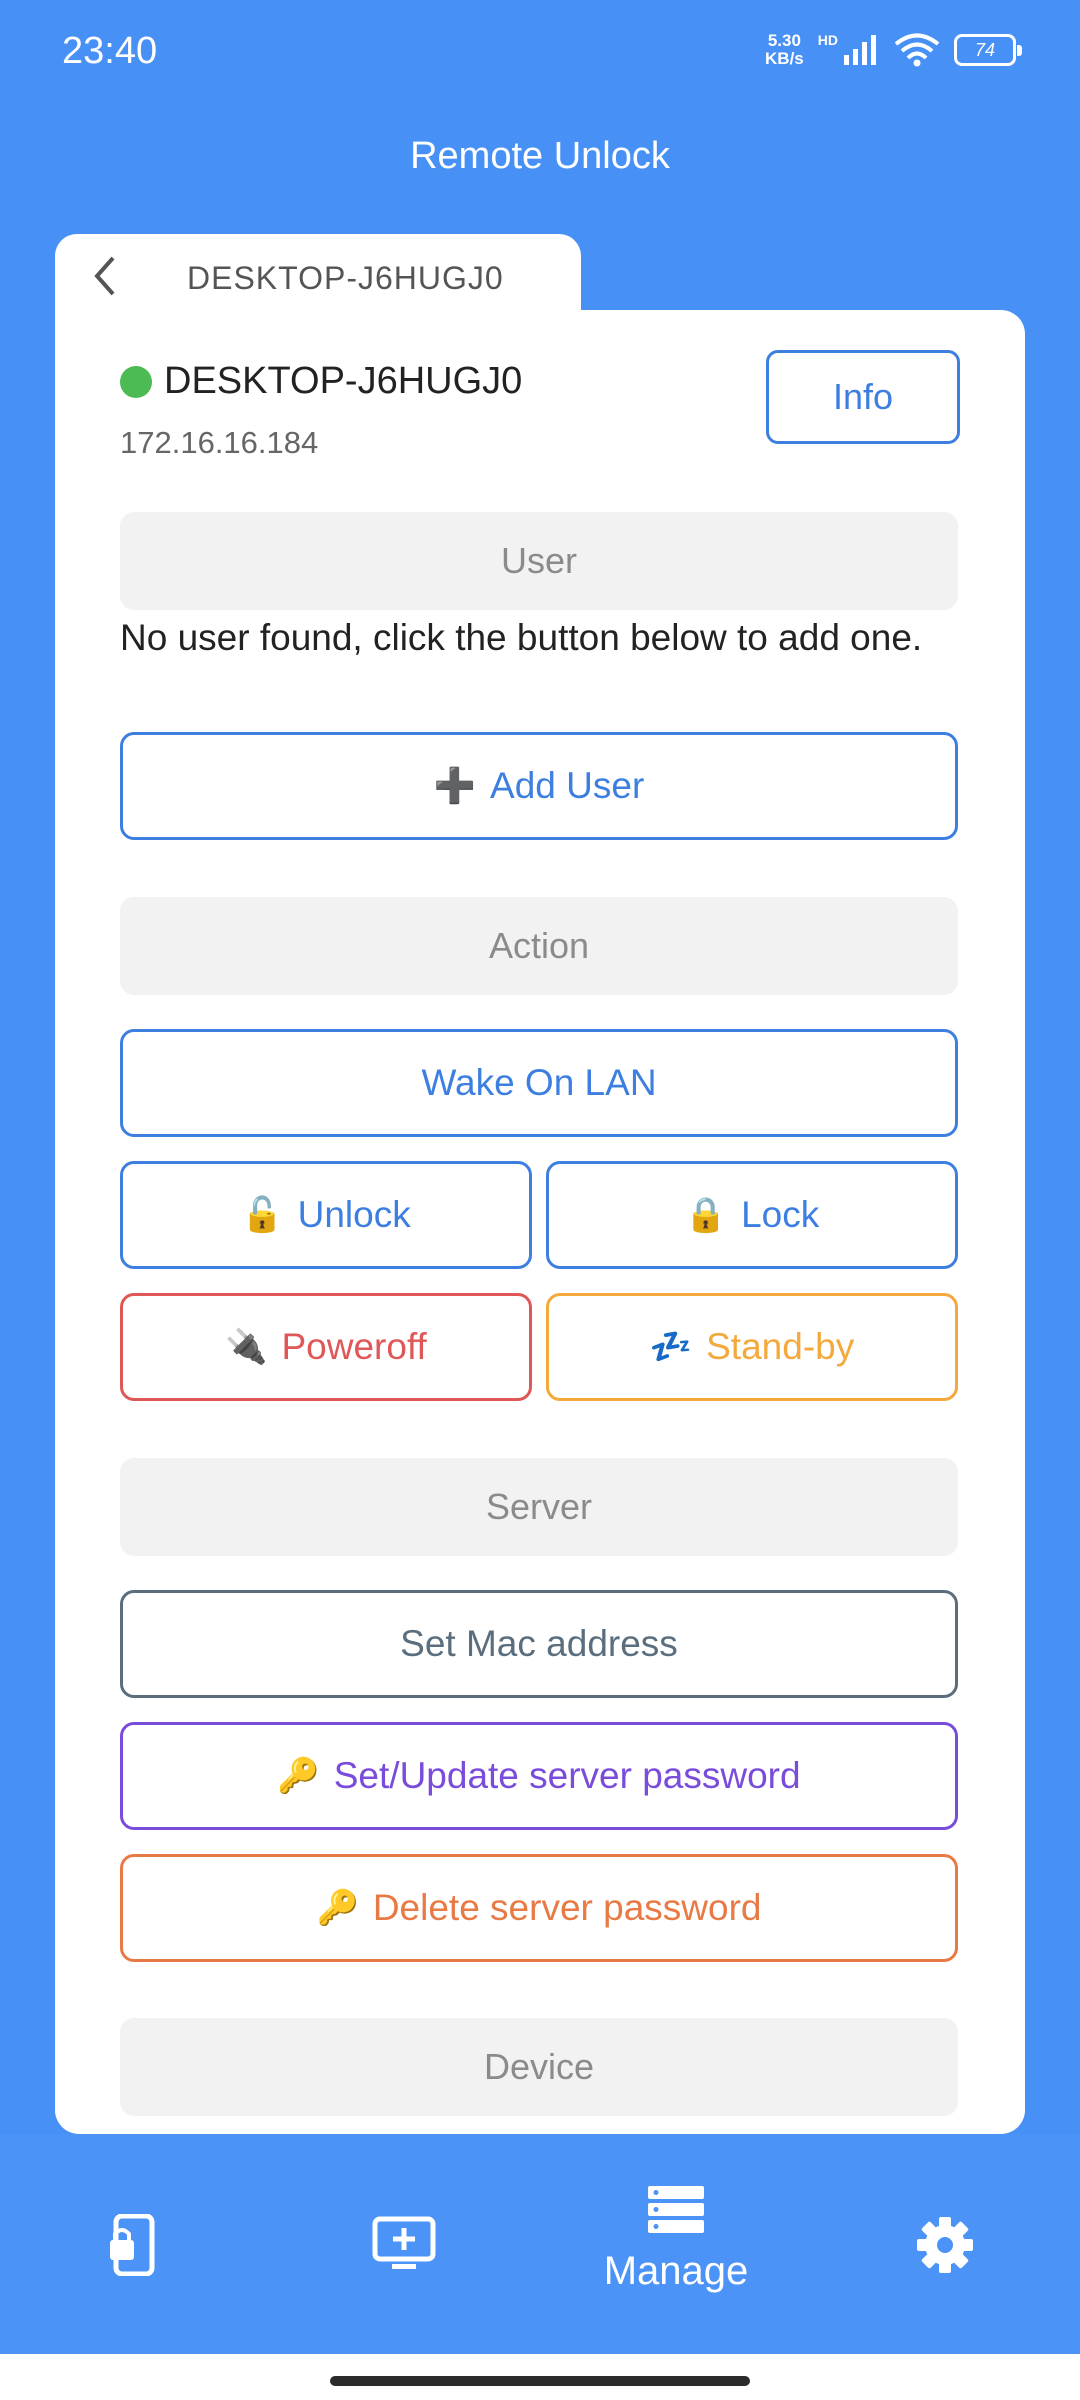 The width and height of the screenshot is (1080, 2400). Describe the element at coordinates (827, 40) in the screenshot. I see `hd-indicator: HD` at that location.